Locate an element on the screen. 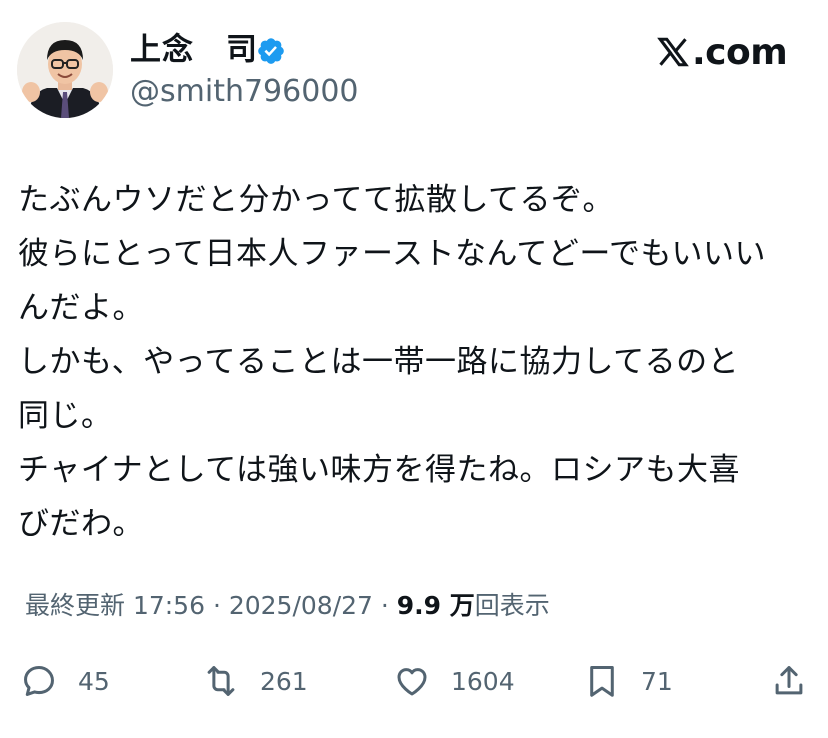 This screenshot has width=828, height=738. views-label: 回表示 is located at coordinates (512, 605).